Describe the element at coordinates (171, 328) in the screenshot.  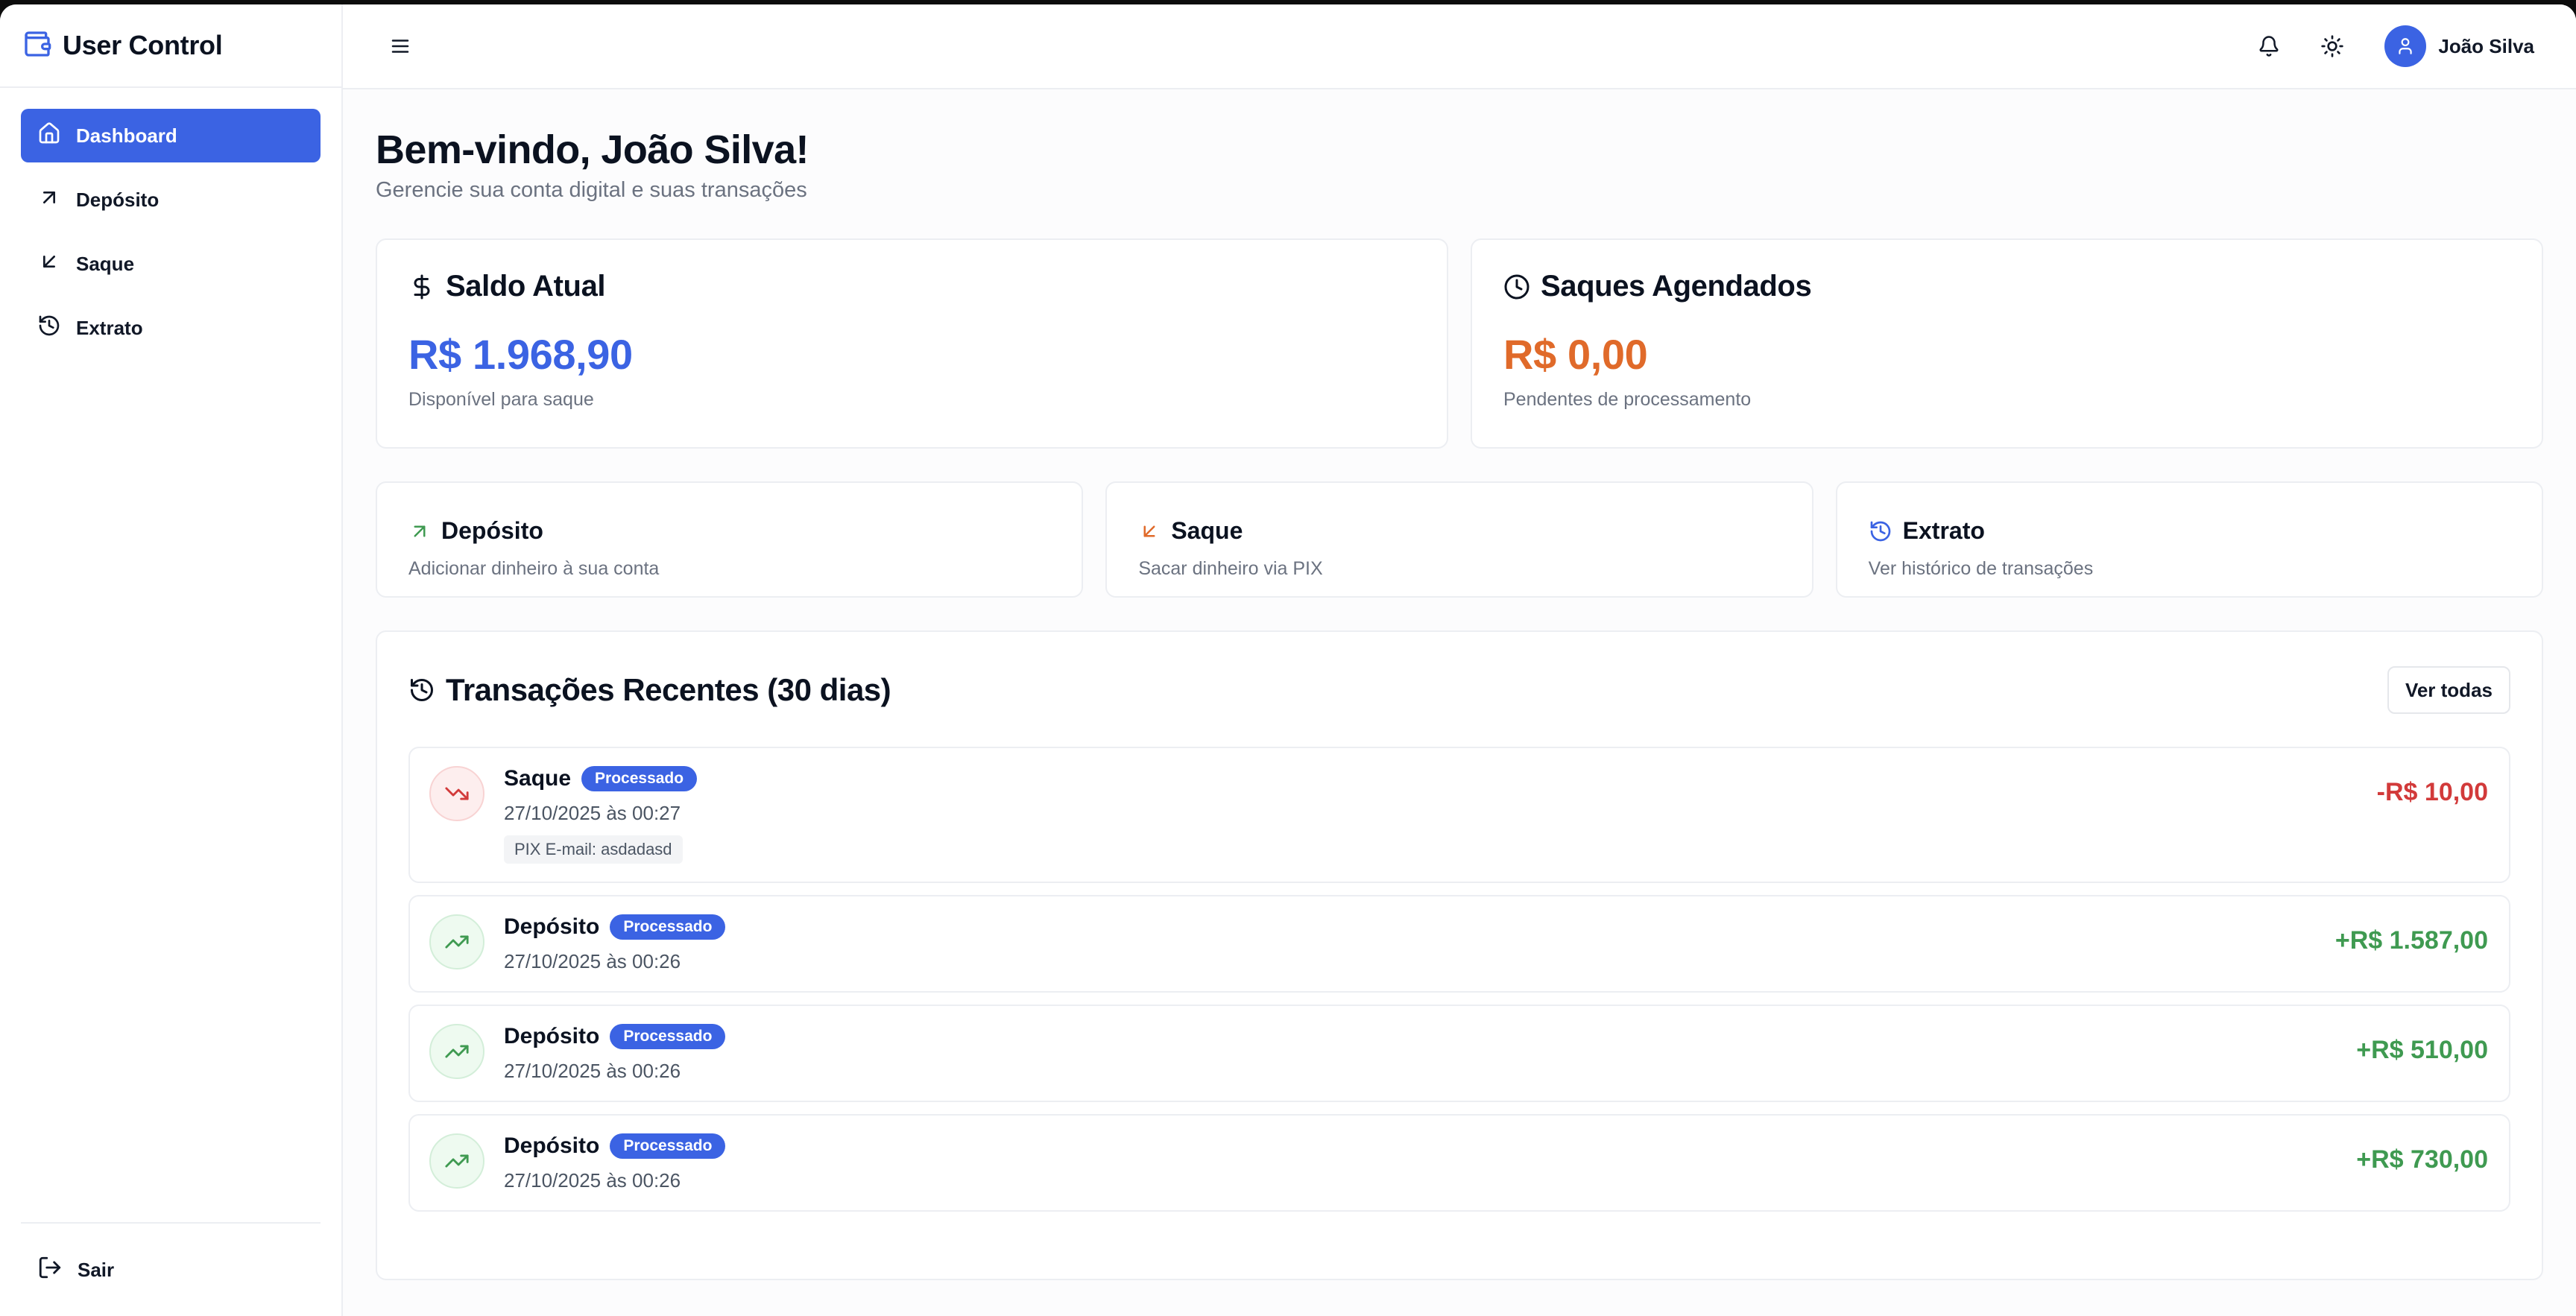
I see `sidebar-item-extrato: Extrato` at that location.